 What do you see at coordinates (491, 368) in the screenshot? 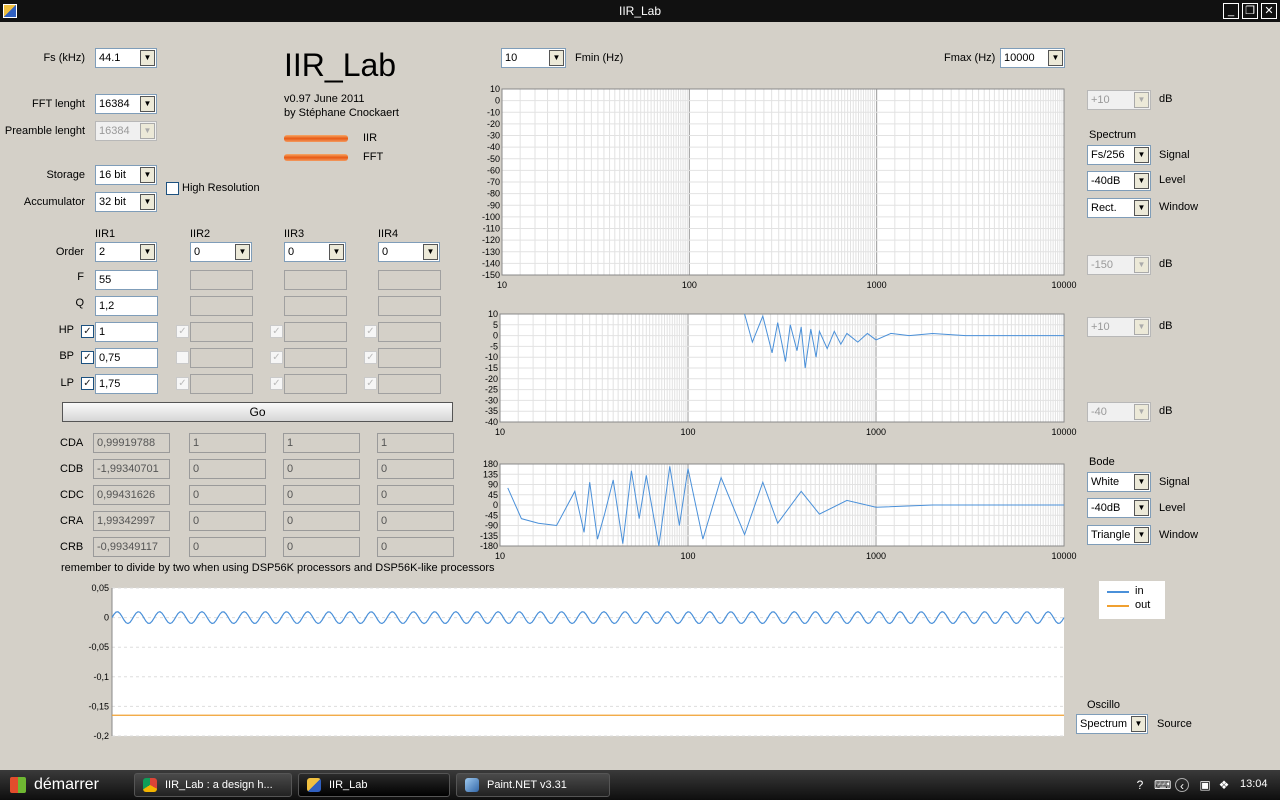
I see `y-tick-label: -15` at bounding box center [491, 368].